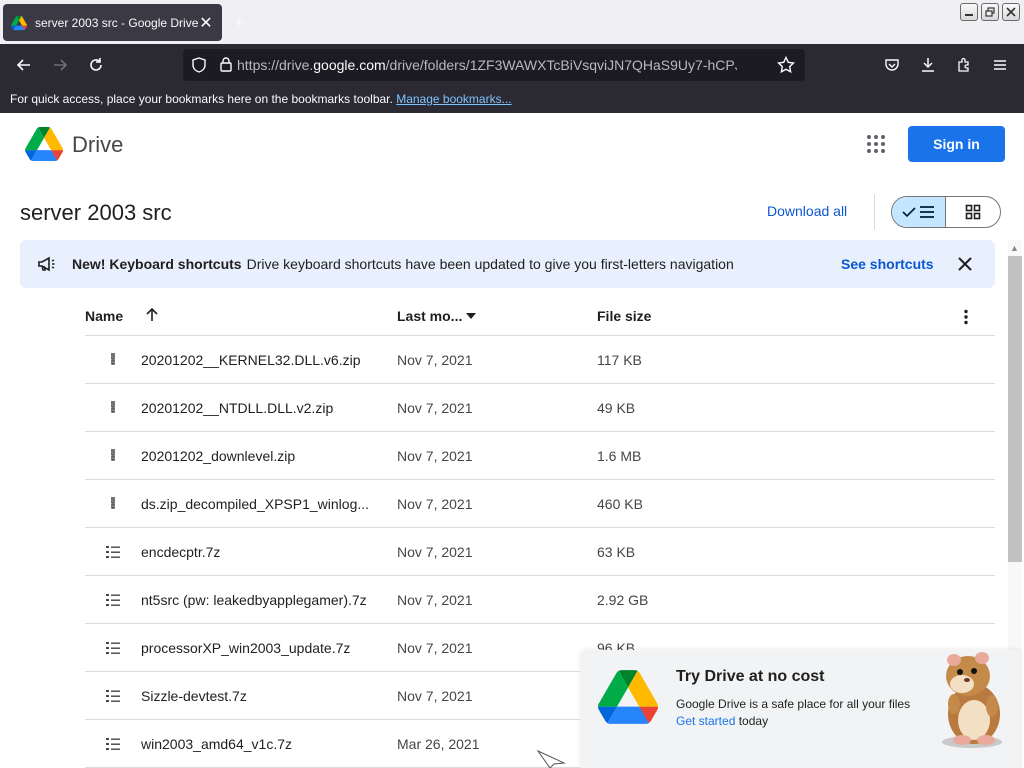 This screenshot has height=768, width=1024. What do you see at coordinates (438, 744) in the screenshot?
I see `file-modified: Mar 26, 2021` at bounding box center [438, 744].